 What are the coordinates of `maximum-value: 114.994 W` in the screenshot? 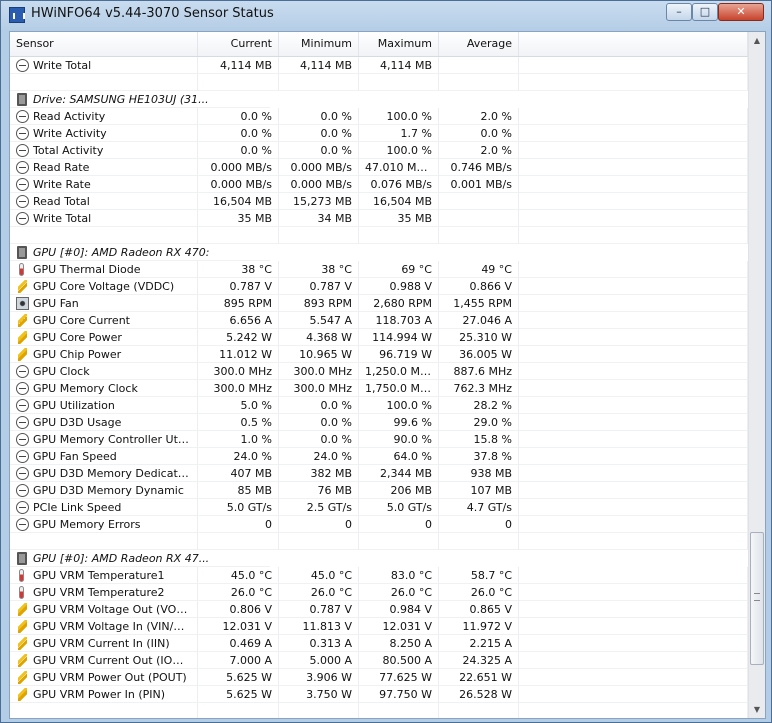 It's located at (399, 337).